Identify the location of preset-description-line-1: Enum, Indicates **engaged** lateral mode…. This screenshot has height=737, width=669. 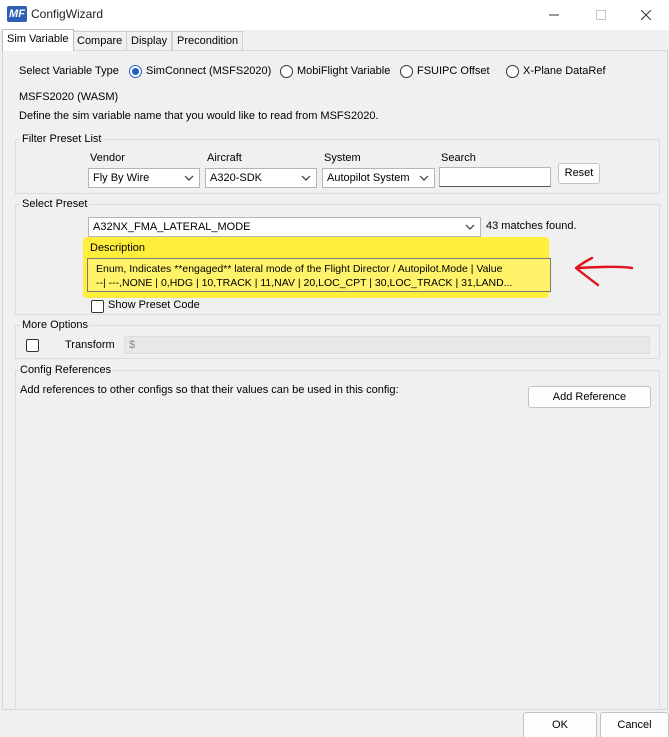
(299, 269).